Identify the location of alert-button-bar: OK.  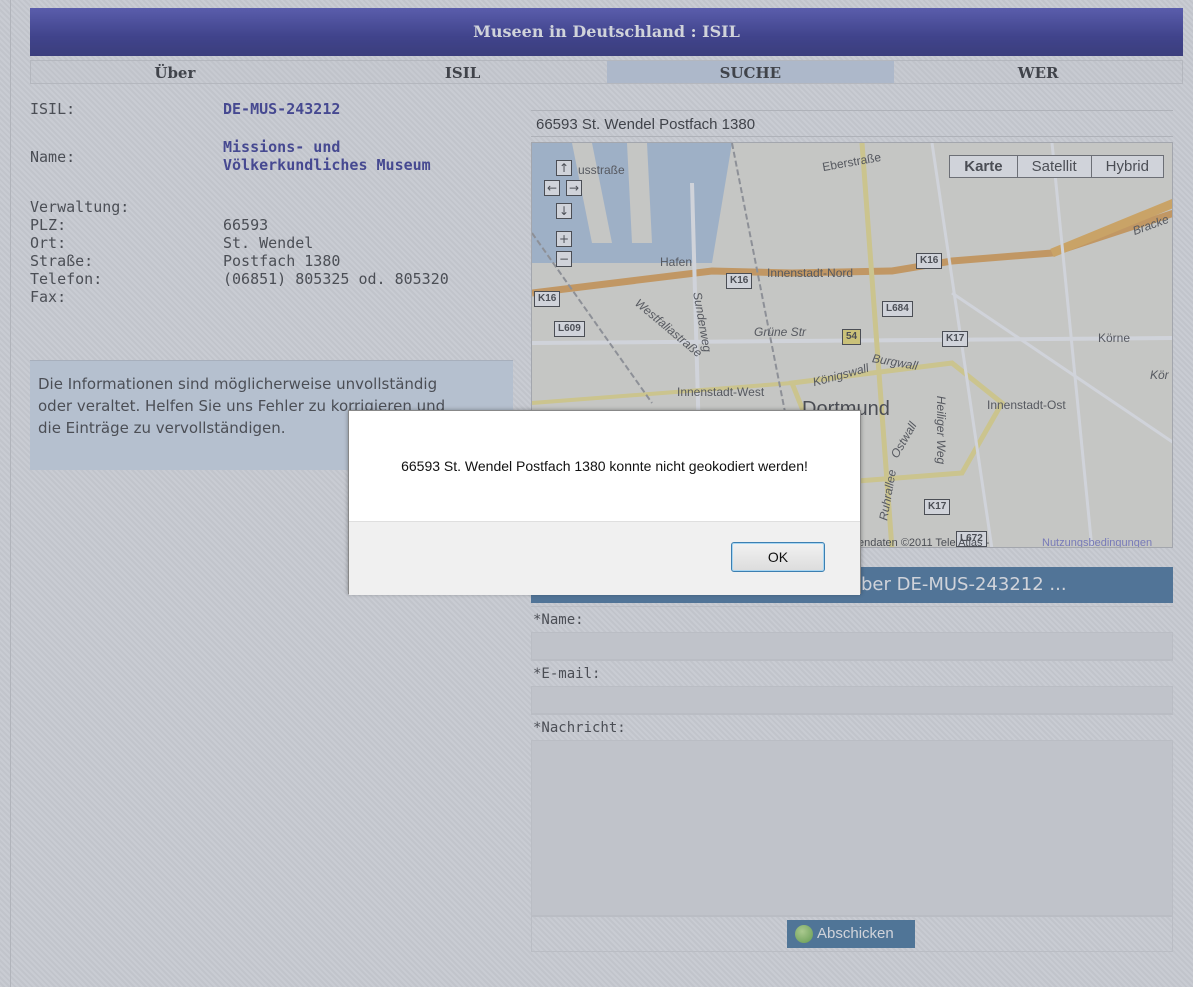
(604, 558).